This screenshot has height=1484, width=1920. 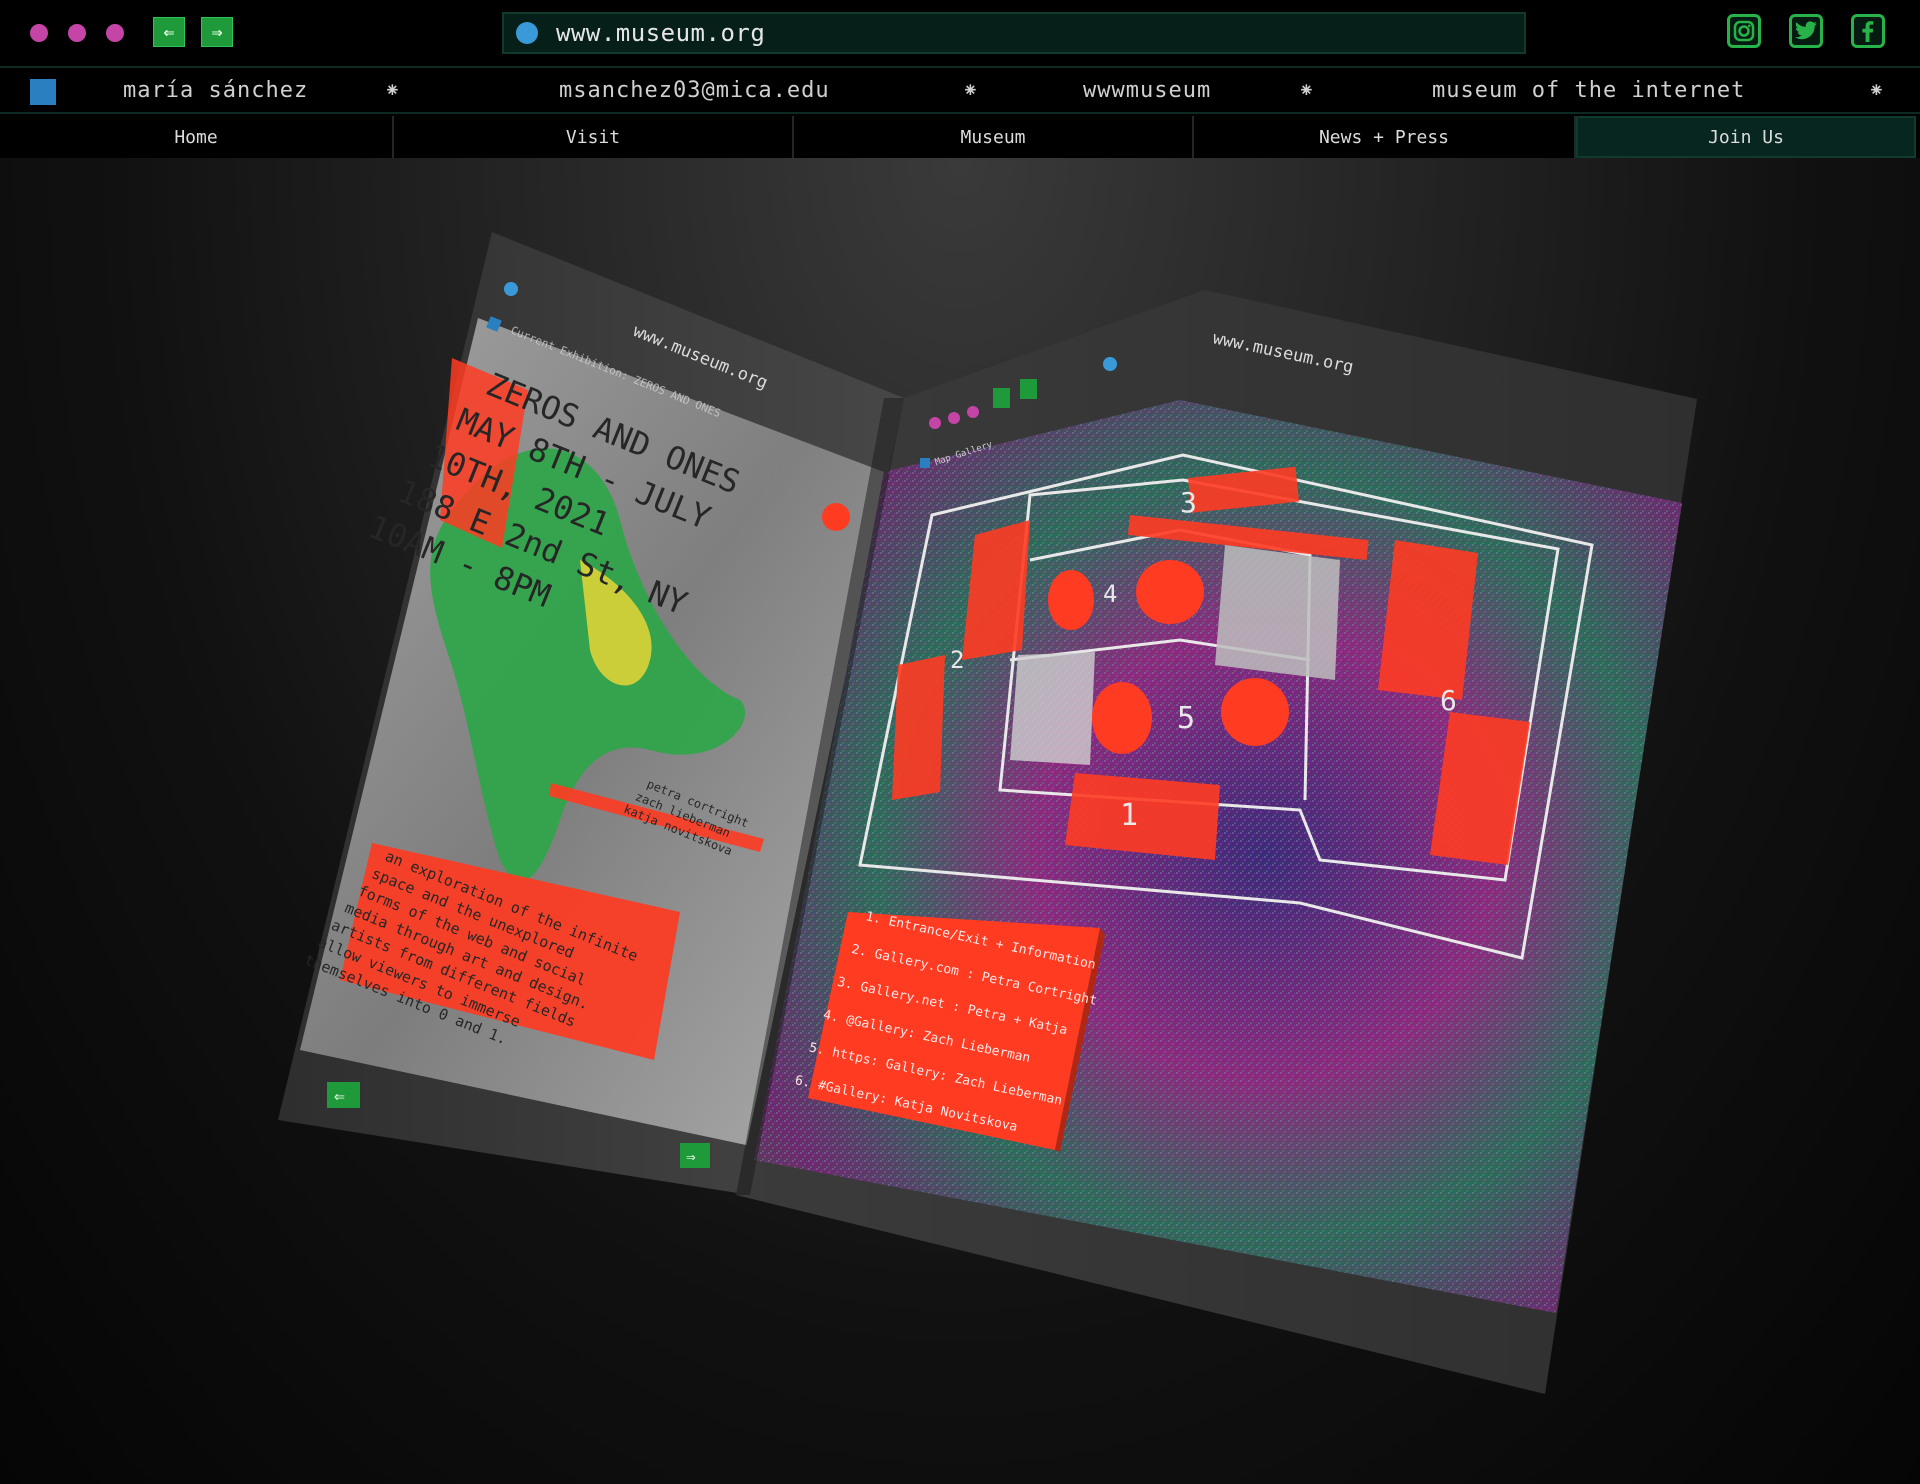 I want to click on red-dot-icon, so click(x=836, y=517).